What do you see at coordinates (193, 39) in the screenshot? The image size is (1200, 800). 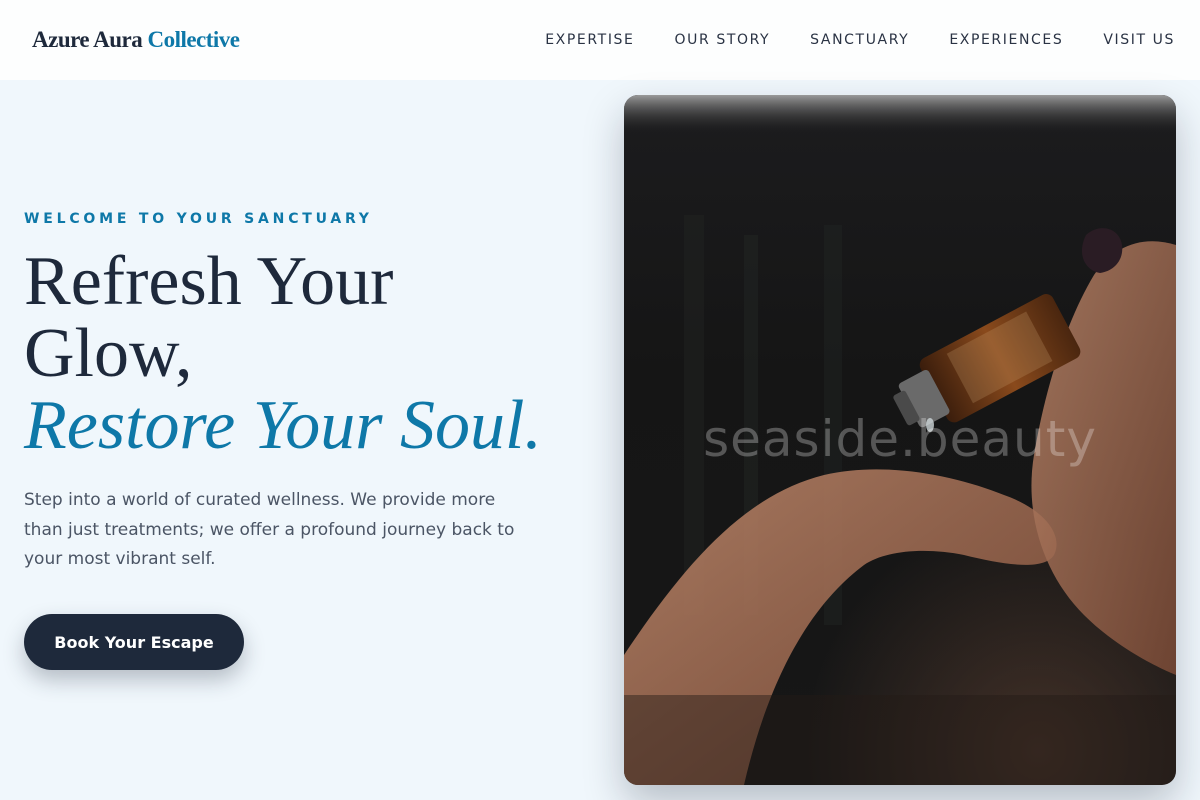 I see `logo-accent-text: Collective` at bounding box center [193, 39].